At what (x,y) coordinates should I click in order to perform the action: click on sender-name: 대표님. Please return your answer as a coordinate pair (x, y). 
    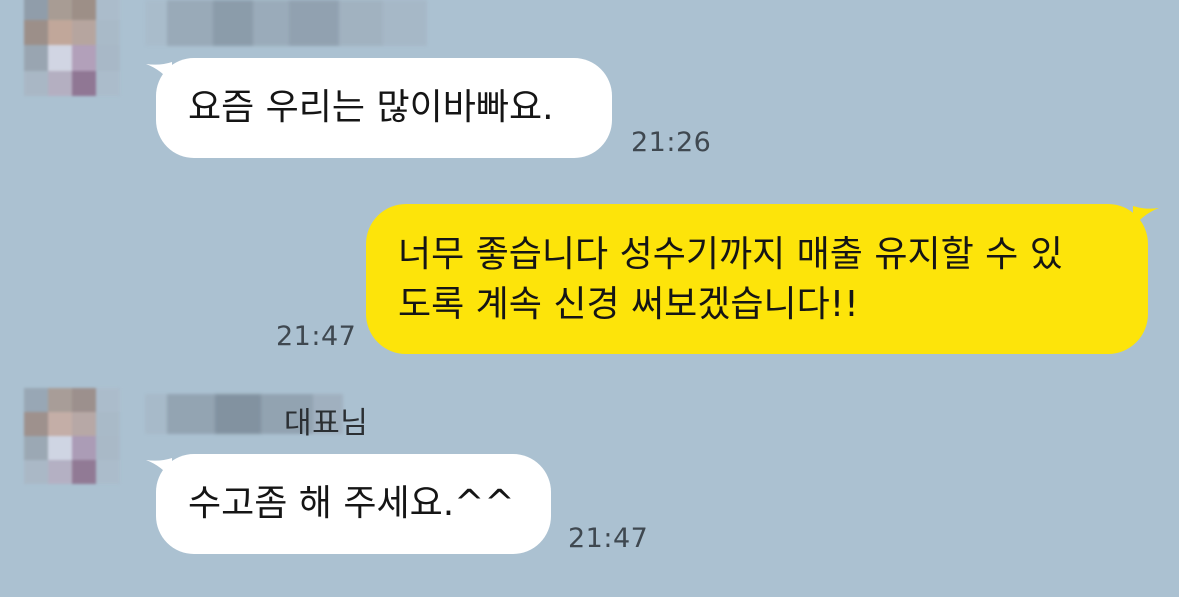
    Looking at the image, I should click on (326, 423).